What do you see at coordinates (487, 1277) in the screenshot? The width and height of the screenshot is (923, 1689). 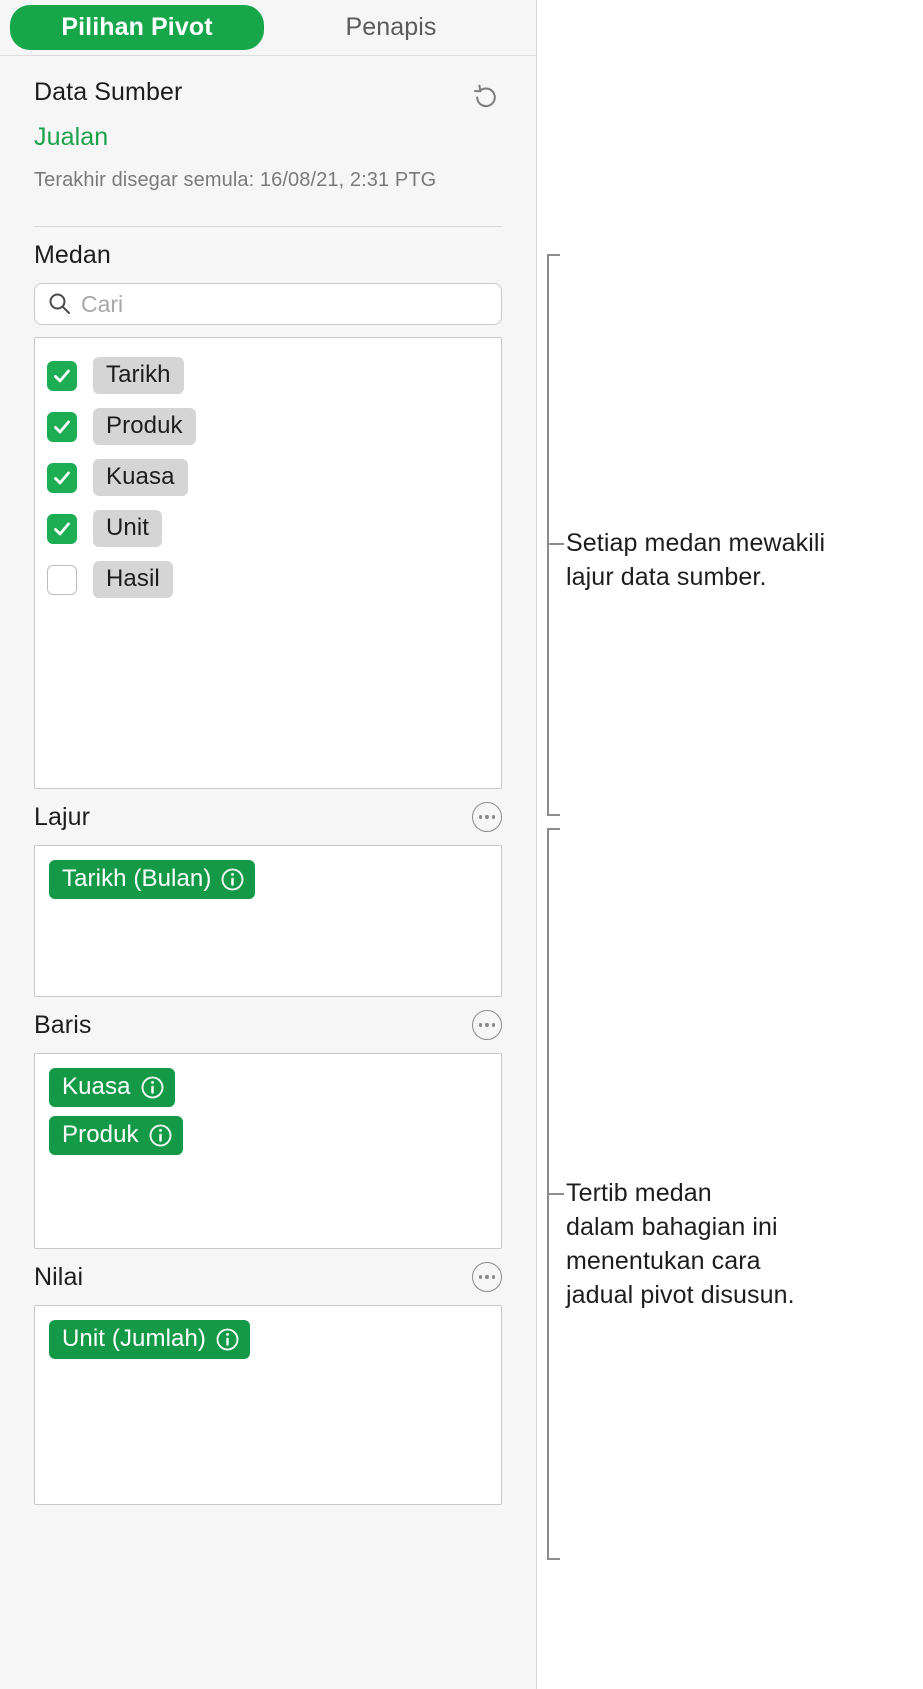 I see `values-more-options-button` at bounding box center [487, 1277].